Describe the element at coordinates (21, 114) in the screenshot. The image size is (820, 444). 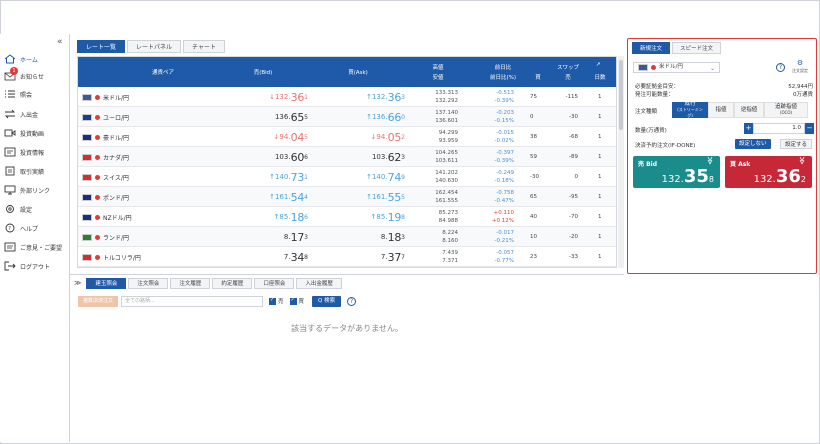
I see `sidebar-item-deposit: 入出金` at that location.